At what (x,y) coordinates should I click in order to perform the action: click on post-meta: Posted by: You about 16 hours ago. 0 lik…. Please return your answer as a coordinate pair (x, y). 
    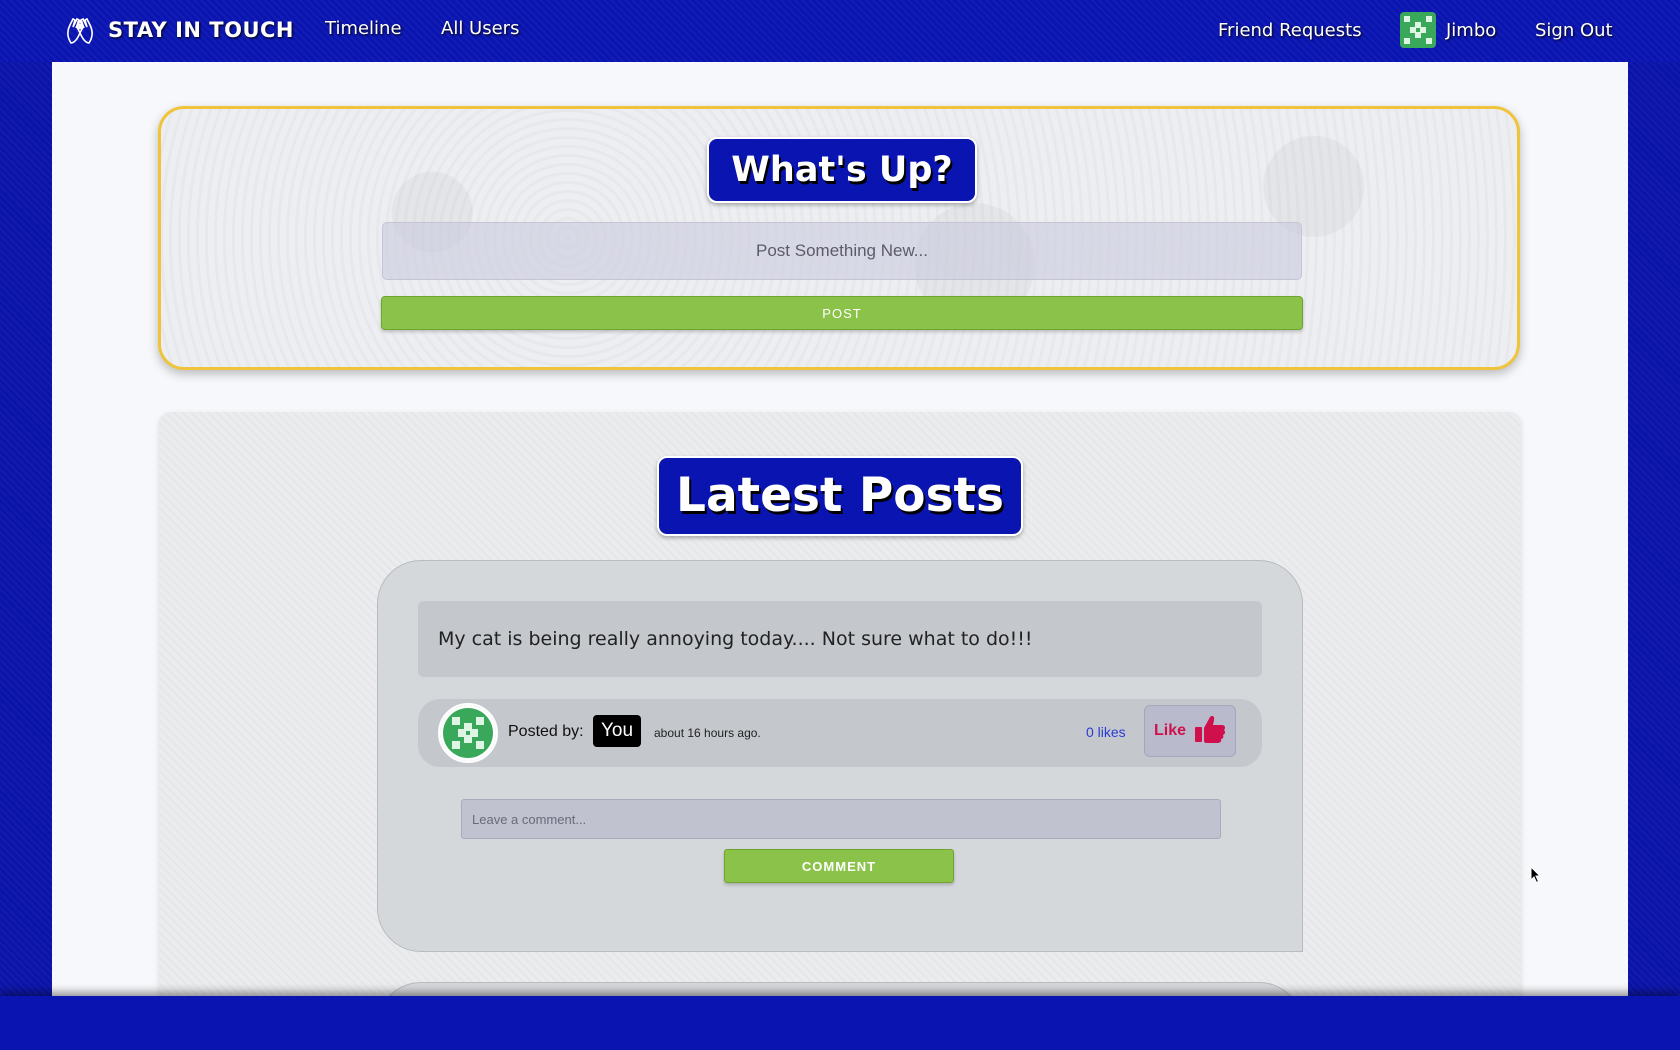
    Looking at the image, I should click on (840, 733).